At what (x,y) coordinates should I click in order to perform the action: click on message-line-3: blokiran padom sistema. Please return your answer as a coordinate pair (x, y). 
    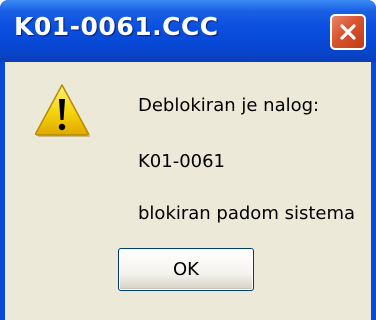
    Looking at the image, I should click on (247, 213).